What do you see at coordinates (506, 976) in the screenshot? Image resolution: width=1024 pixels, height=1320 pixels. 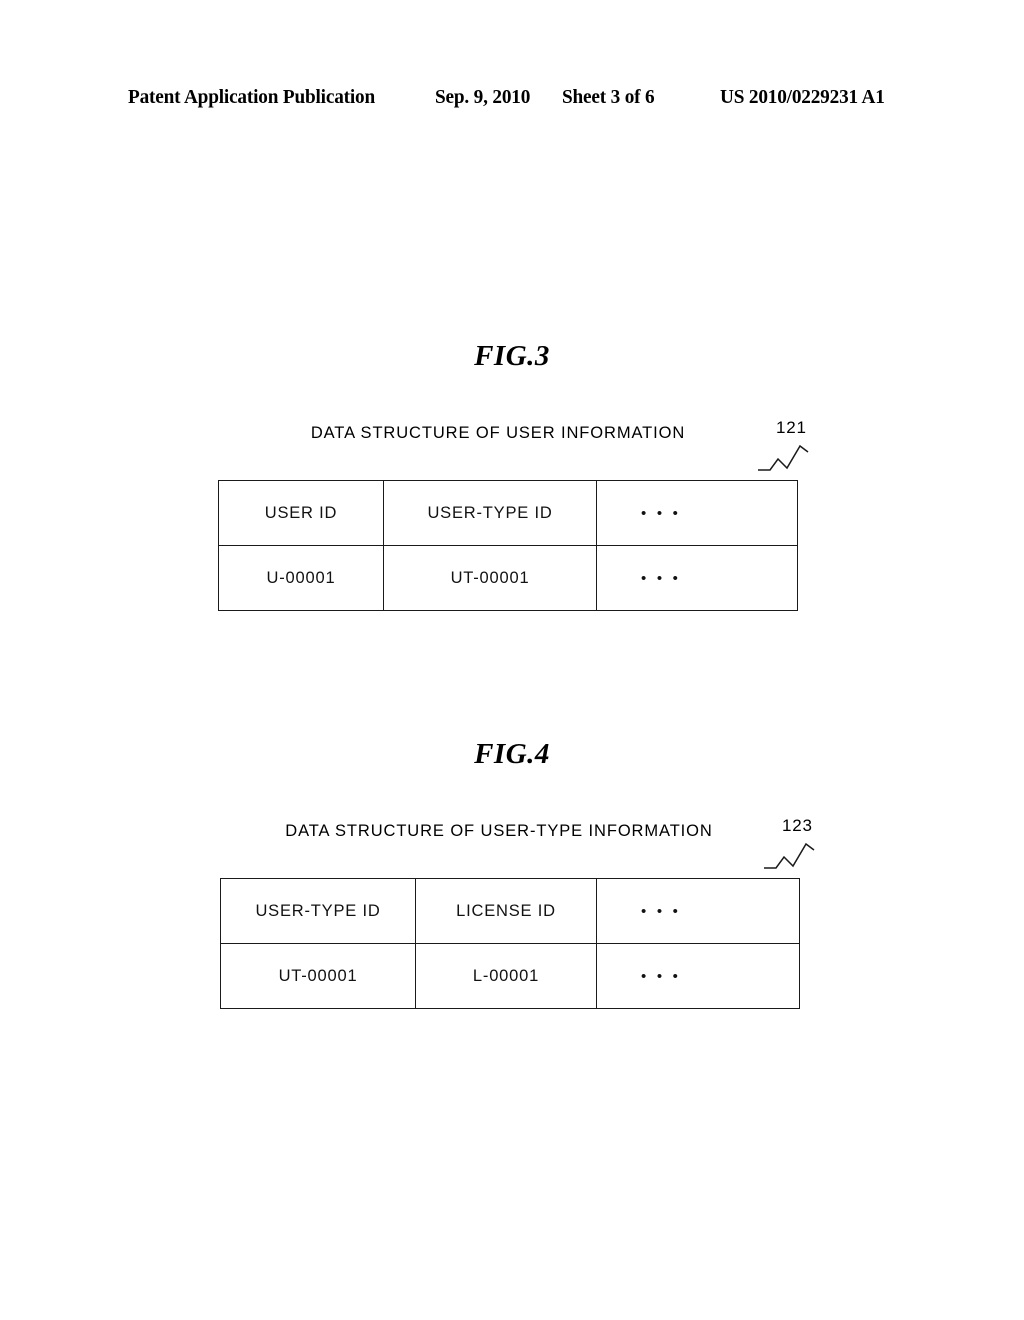 I see `cell-license-id-value: L-00001` at bounding box center [506, 976].